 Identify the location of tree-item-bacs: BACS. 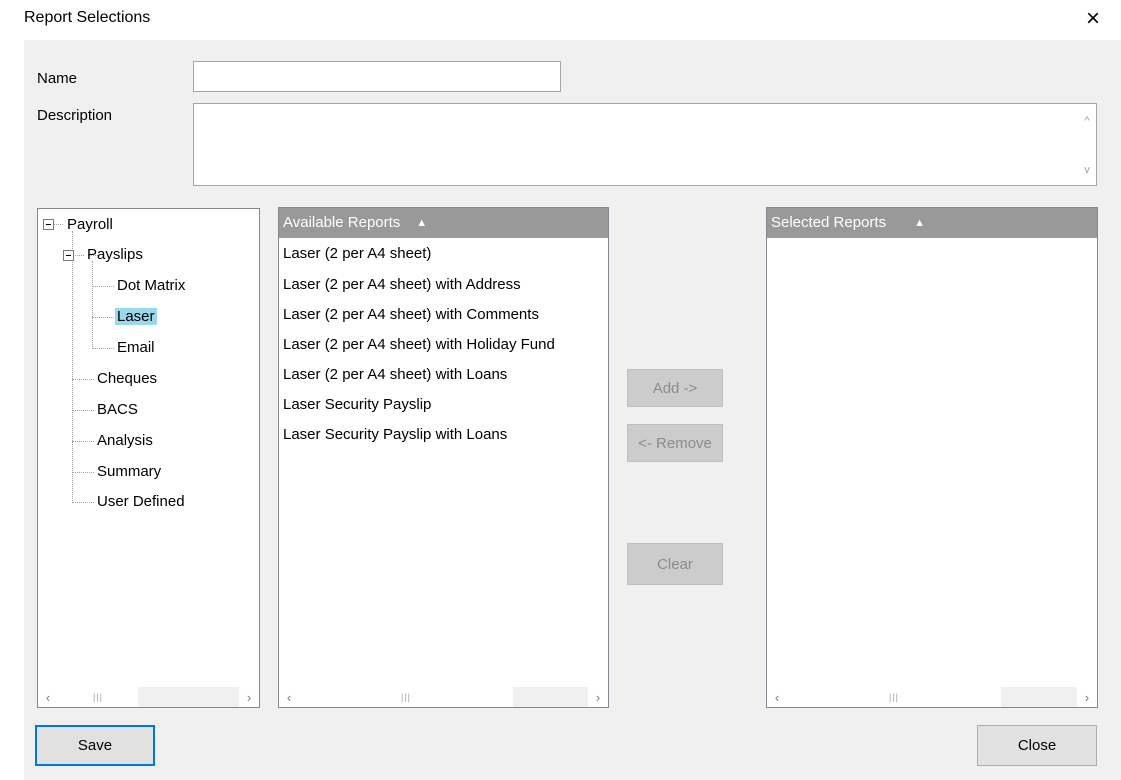
(117, 410).